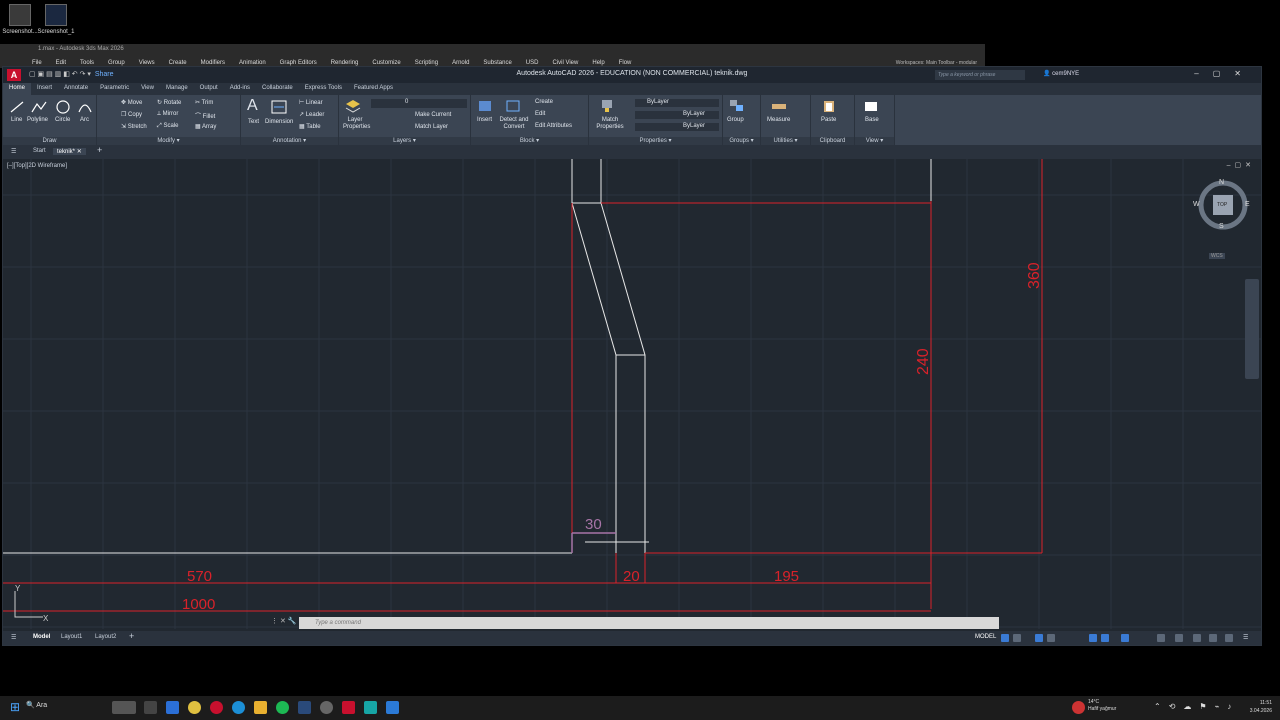 This screenshot has height=720, width=1280. Describe the element at coordinates (540, 114) in the screenshot. I see `edit-block-button: Edit` at that location.